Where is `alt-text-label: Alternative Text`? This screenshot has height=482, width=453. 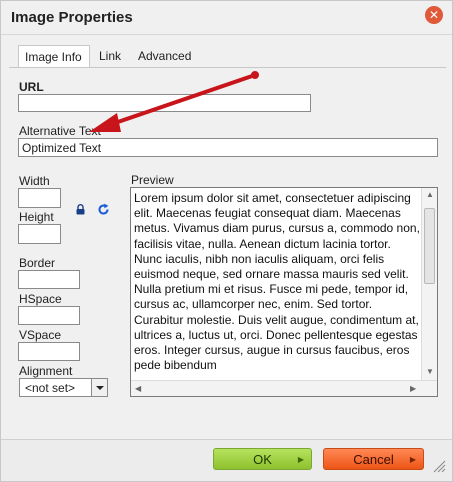
alt-text-label: Alternative Text is located at coordinates (60, 131).